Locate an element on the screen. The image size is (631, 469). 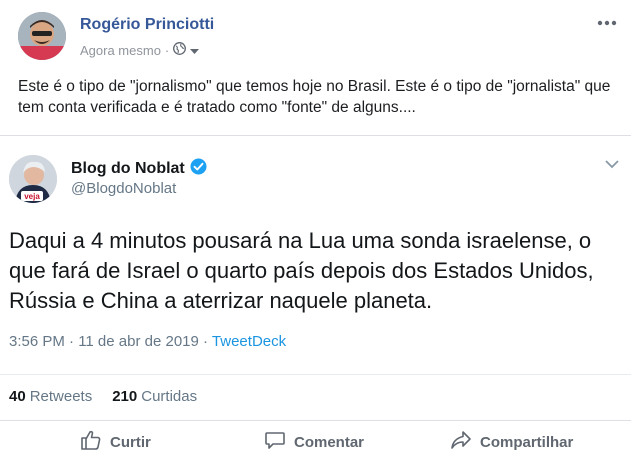
more-options-icon is located at coordinates (607, 23).